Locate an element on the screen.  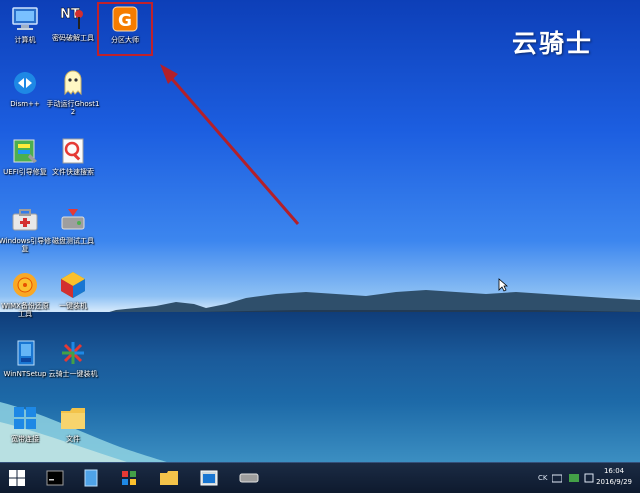
desktop-icon-dism: Dism++ is located at coordinates (25, 88).